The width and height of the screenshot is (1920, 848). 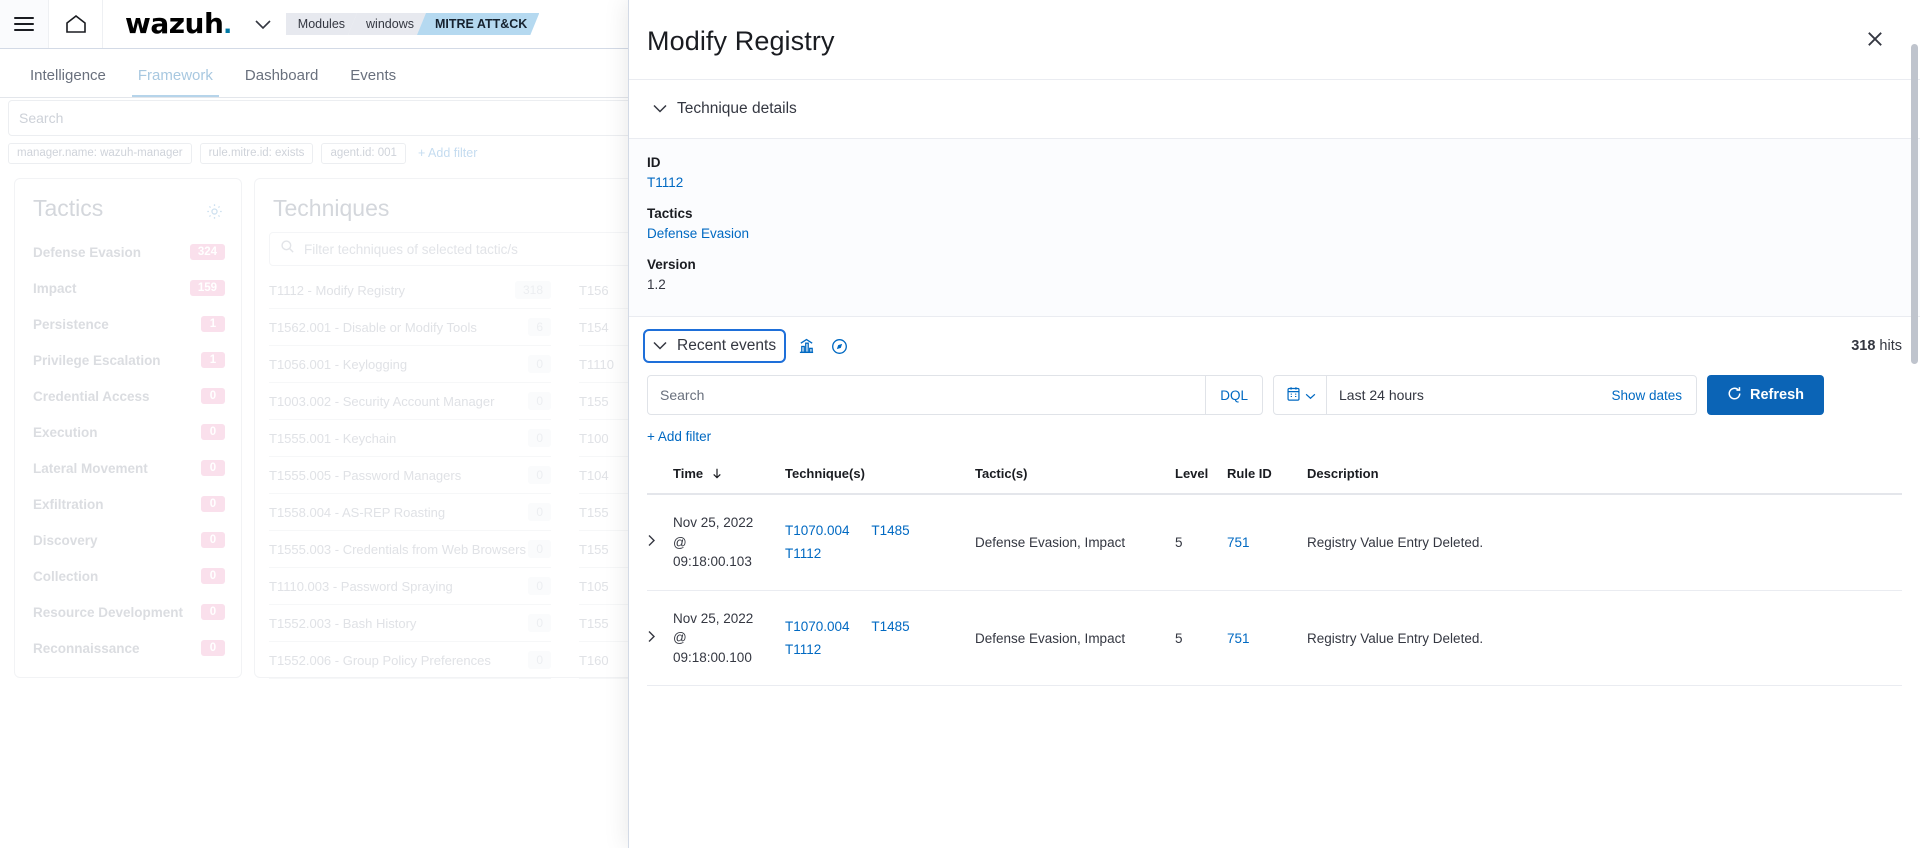 I want to click on technique-details-toggle: Technique details, so click(x=725, y=109).